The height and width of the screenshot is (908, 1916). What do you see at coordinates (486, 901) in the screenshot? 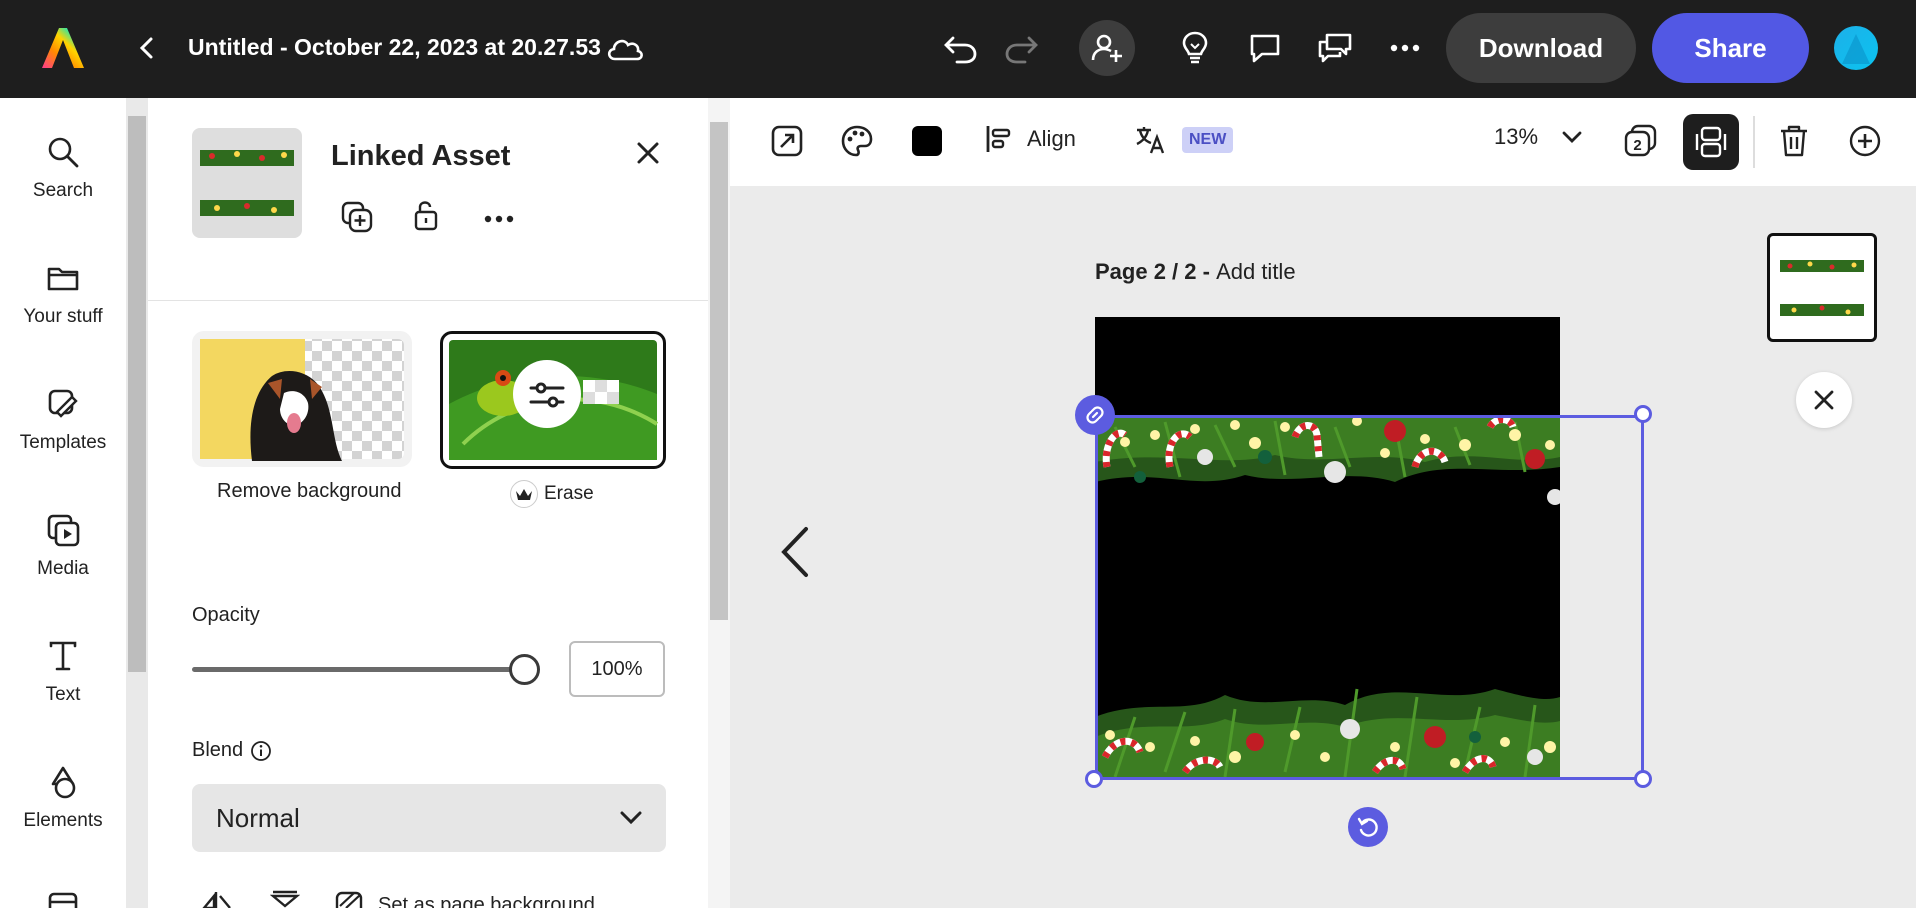
I see `set-page-background-label: Set as page background` at bounding box center [486, 901].